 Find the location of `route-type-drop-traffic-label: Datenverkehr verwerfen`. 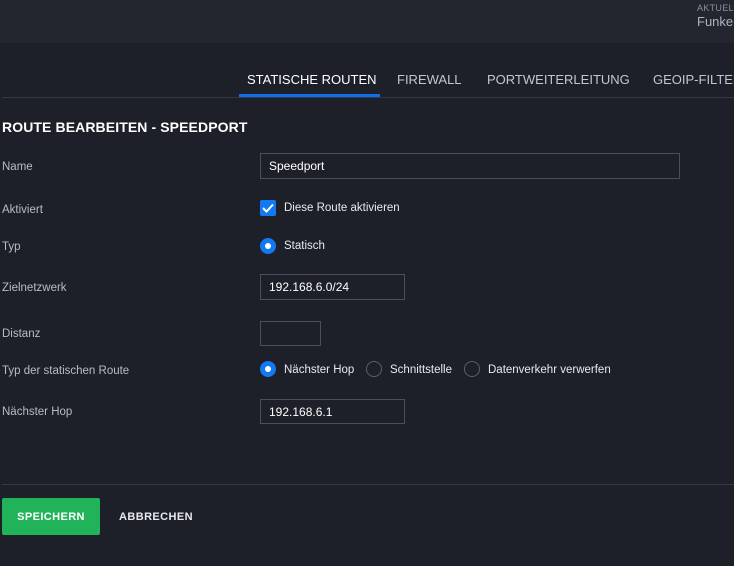

route-type-drop-traffic-label: Datenverkehr verwerfen is located at coordinates (549, 370).